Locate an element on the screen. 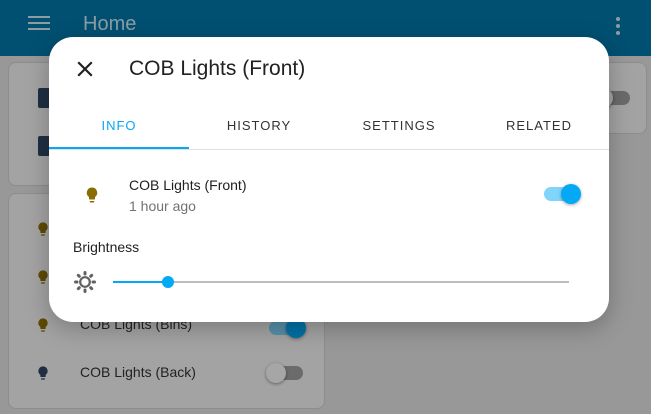 Image resolution: width=651 pixels, height=414 pixels. tab-bar: INFO HISTORY SETTINGS RELATED is located at coordinates (329, 131).